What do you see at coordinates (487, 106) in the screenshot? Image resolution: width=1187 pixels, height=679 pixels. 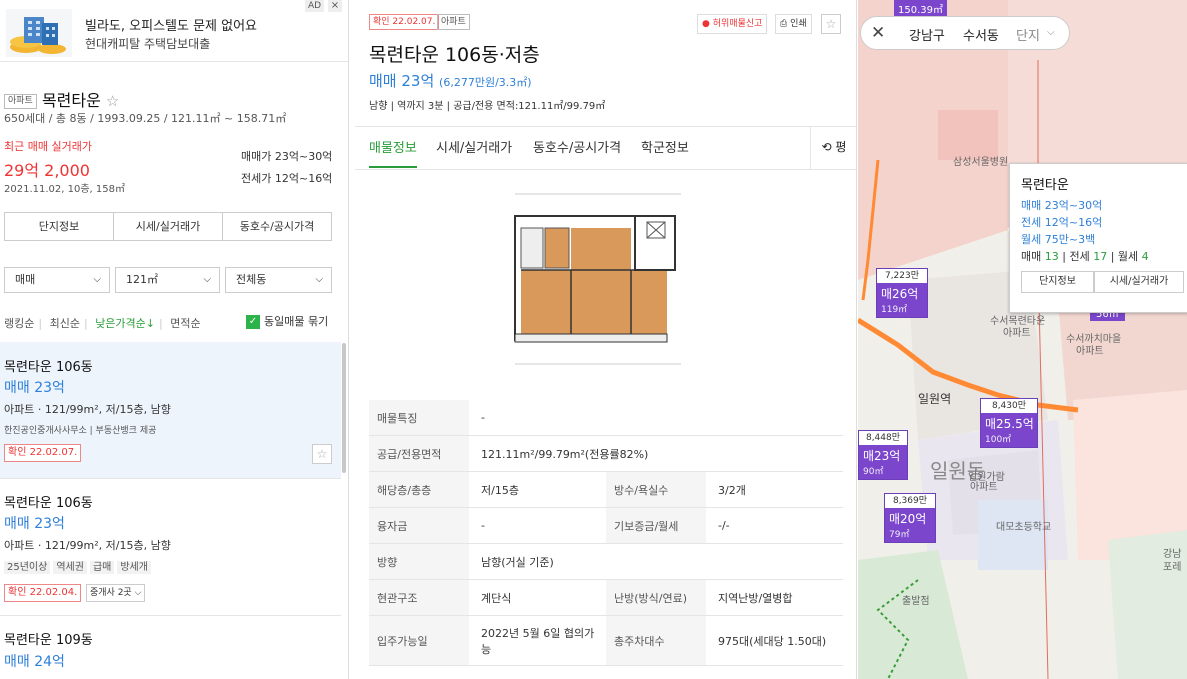 I see `detail-info: 남향 | 역까지 3분 | 공급/전용 면적:121.11㎡/99.79㎡` at bounding box center [487, 106].